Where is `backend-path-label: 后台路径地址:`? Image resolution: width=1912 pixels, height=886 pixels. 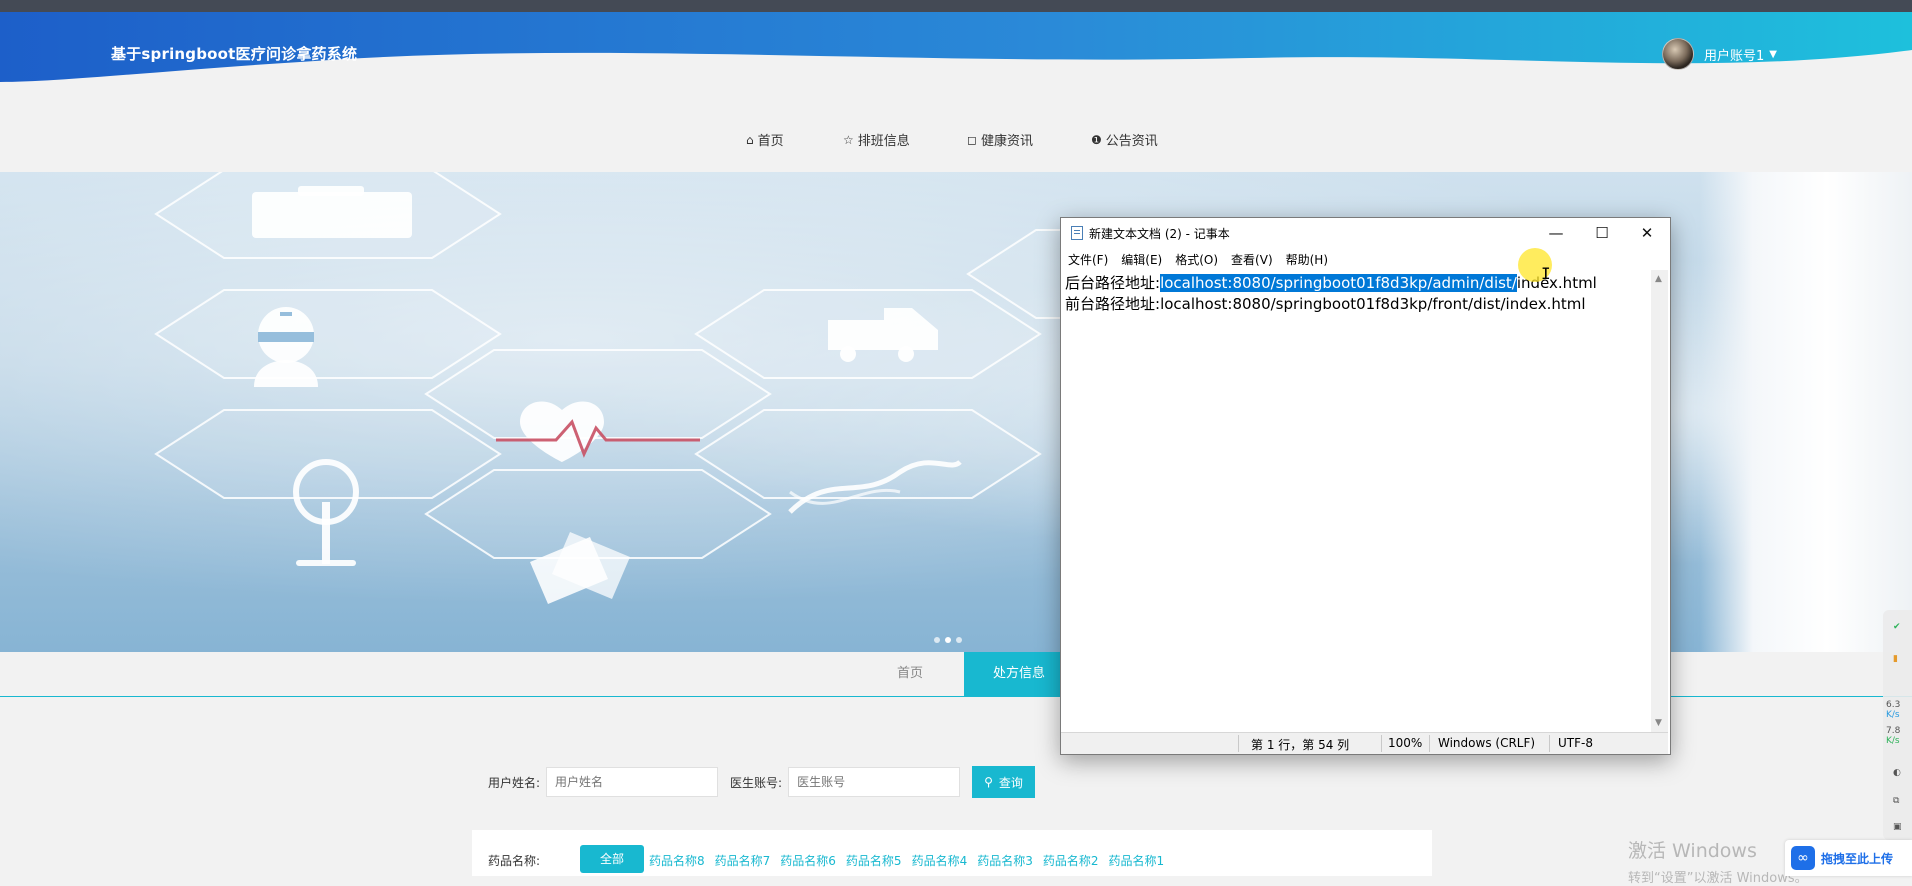
backend-path-label: 后台路径地址: is located at coordinates (1113, 283).